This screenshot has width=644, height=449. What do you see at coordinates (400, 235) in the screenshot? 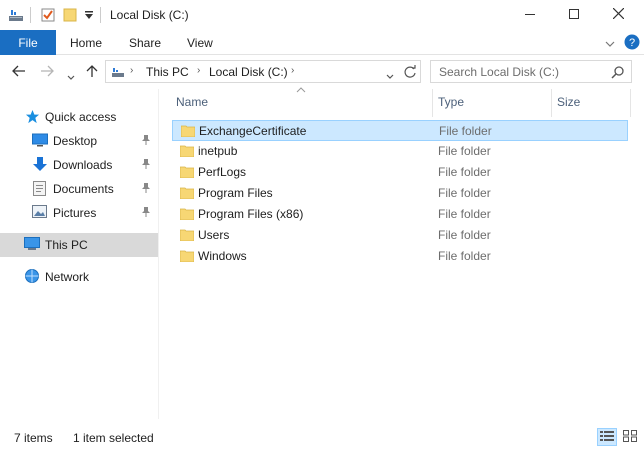
I see `list-item: Users File folder` at bounding box center [400, 235].